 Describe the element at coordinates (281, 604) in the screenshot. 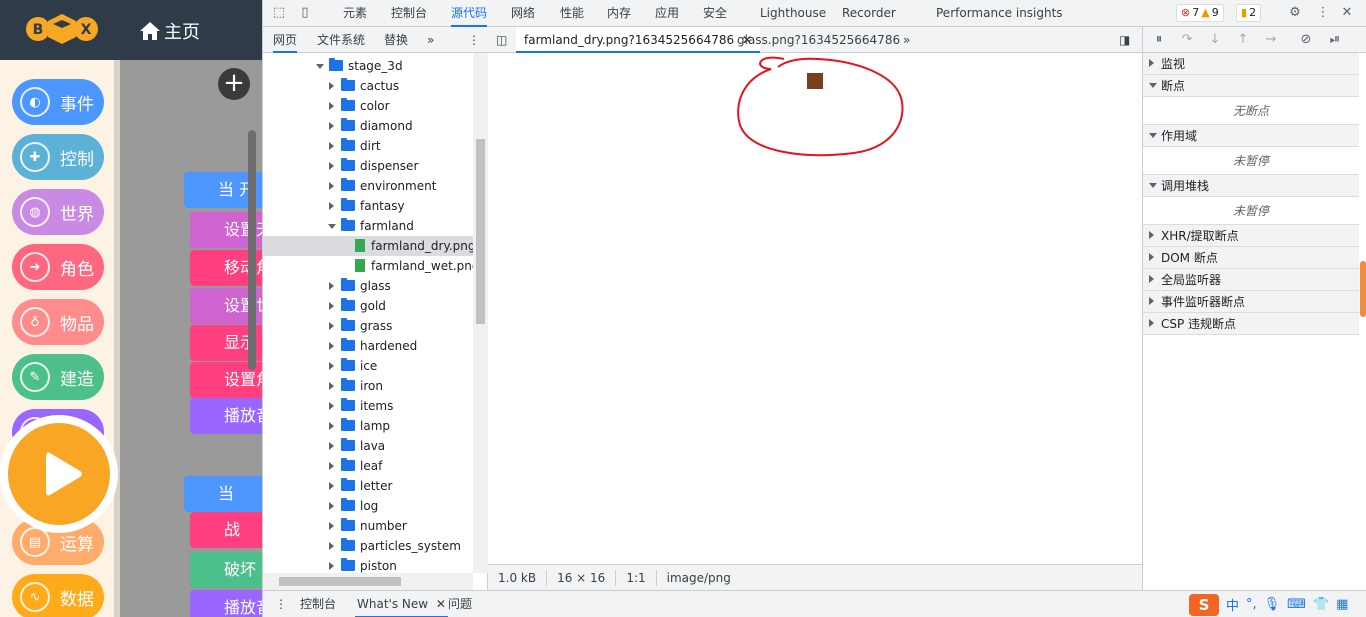

I see `drawer-menu-icon: ⋮` at that location.